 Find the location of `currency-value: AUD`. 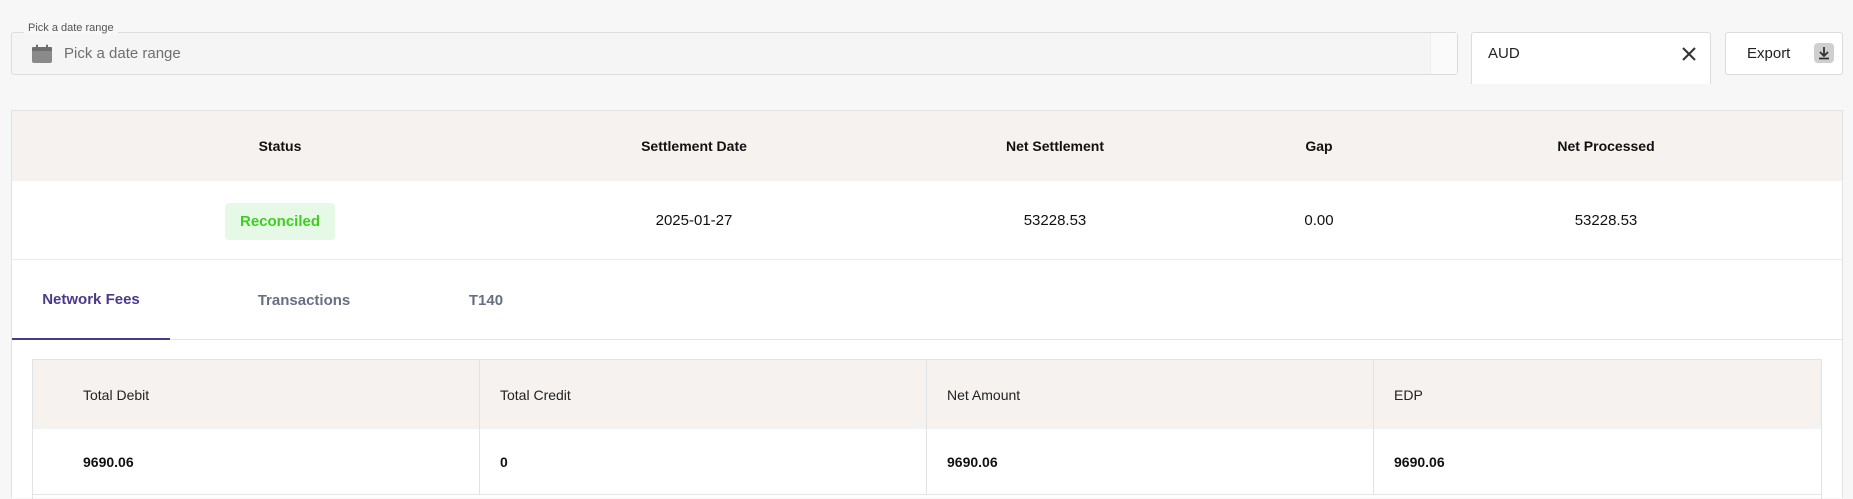

currency-value: AUD is located at coordinates (1504, 53).